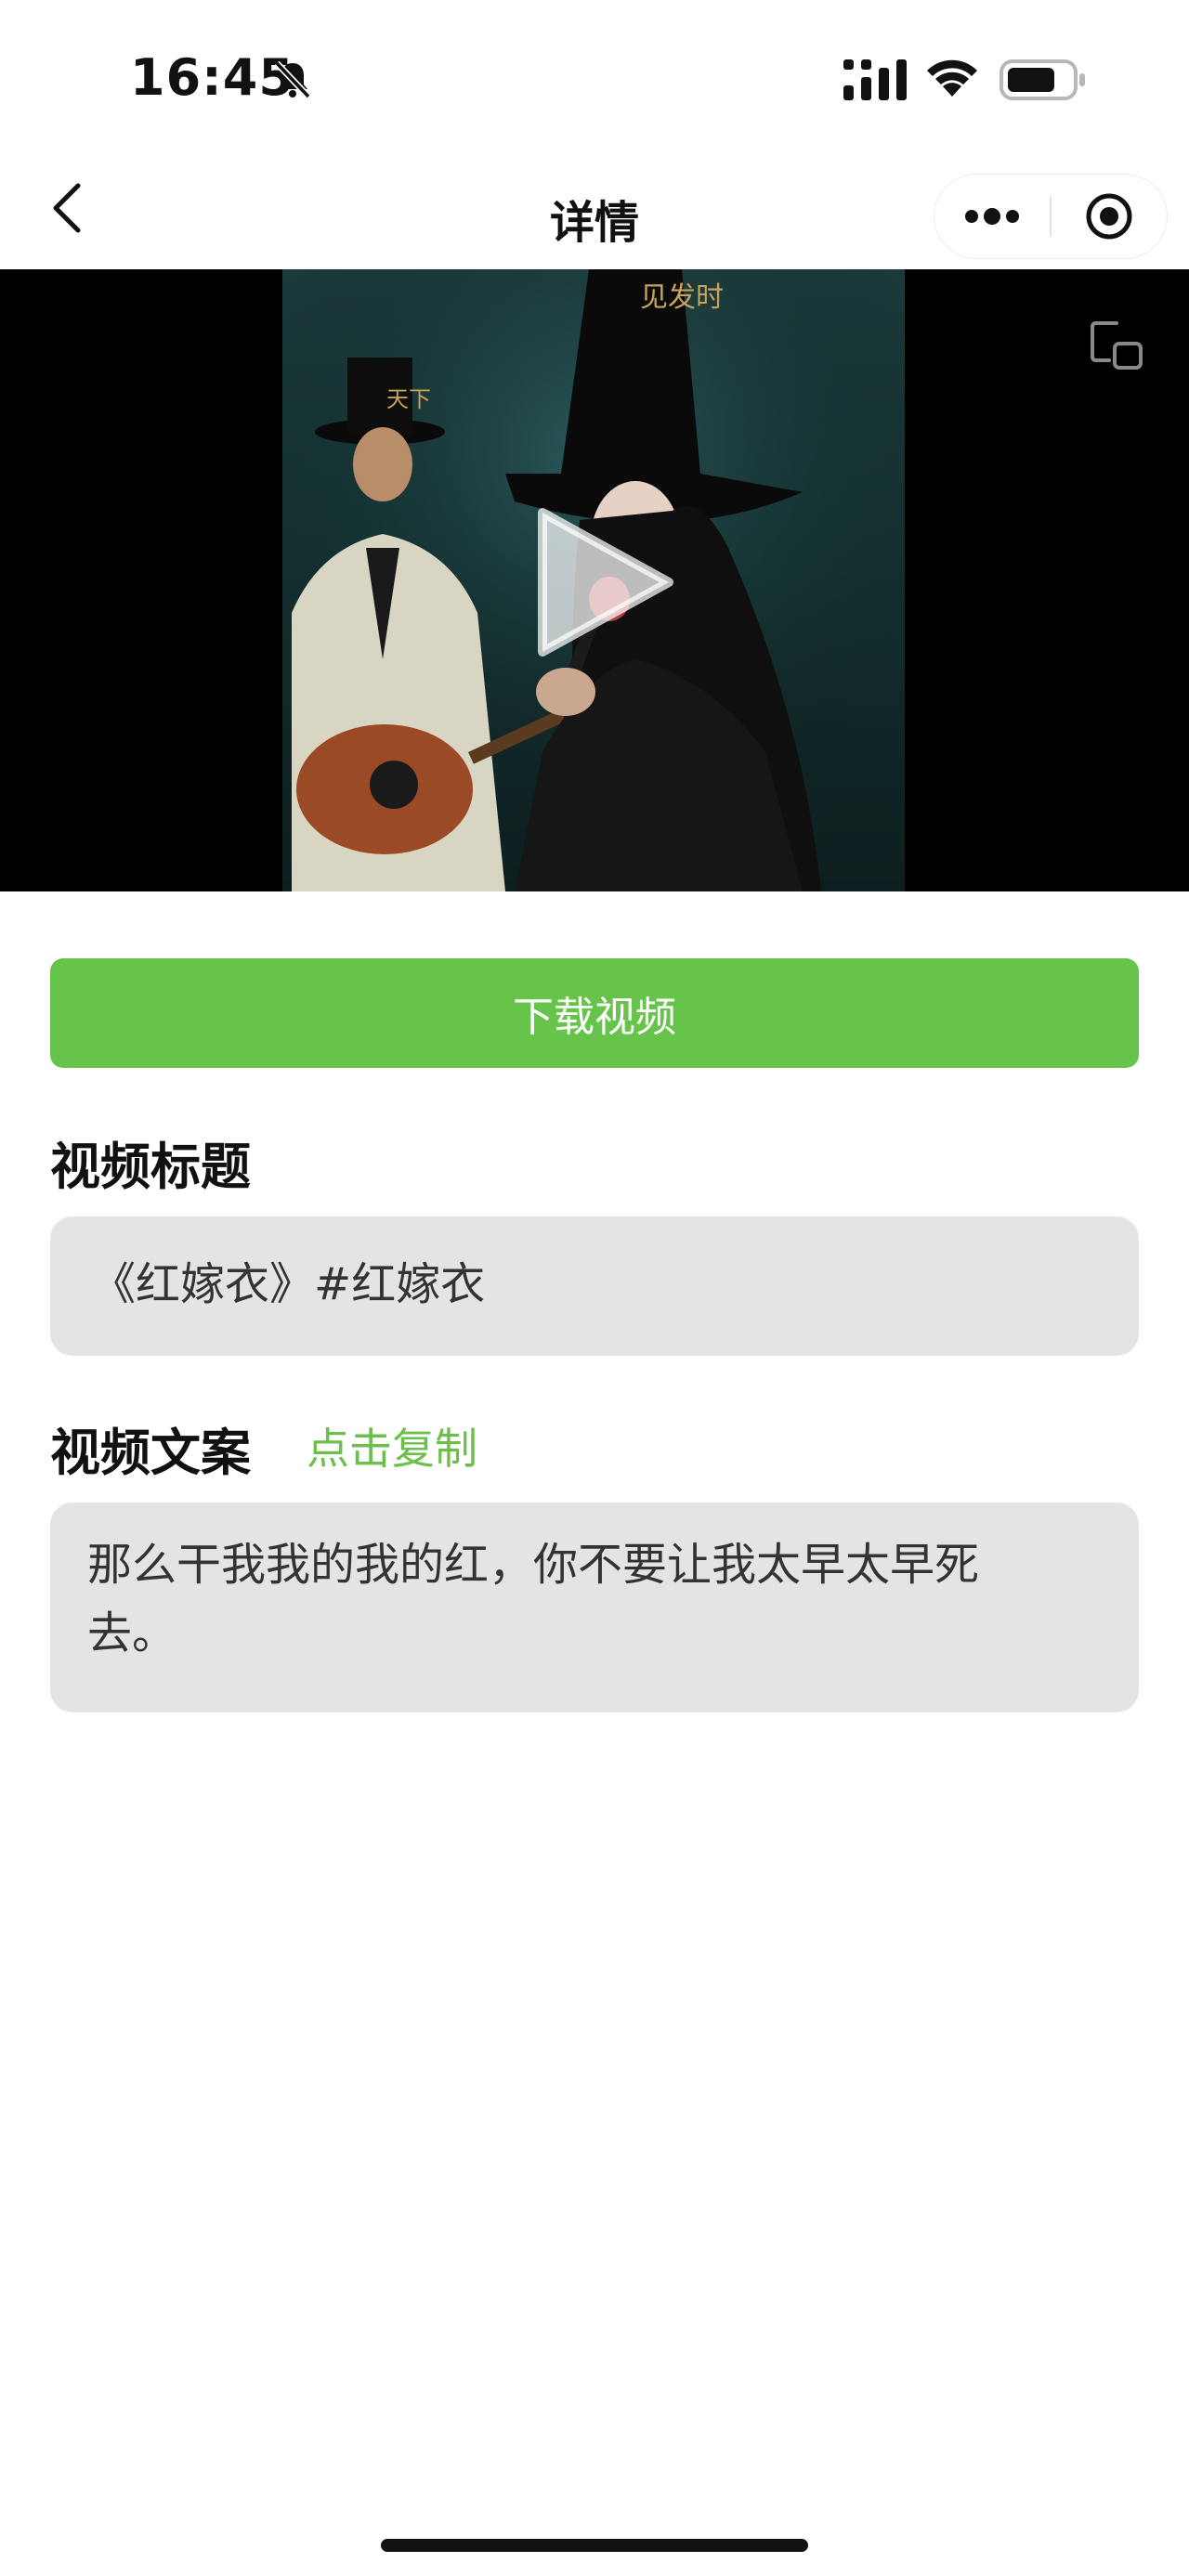  Describe the element at coordinates (1042, 79) in the screenshot. I see `battery-icon` at that location.